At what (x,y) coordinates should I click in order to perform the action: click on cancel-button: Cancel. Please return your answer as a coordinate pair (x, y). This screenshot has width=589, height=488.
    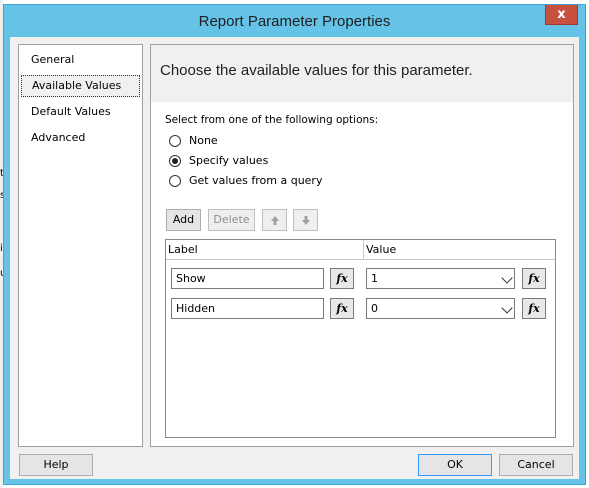
    Looking at the image, I should click on (536, 465).